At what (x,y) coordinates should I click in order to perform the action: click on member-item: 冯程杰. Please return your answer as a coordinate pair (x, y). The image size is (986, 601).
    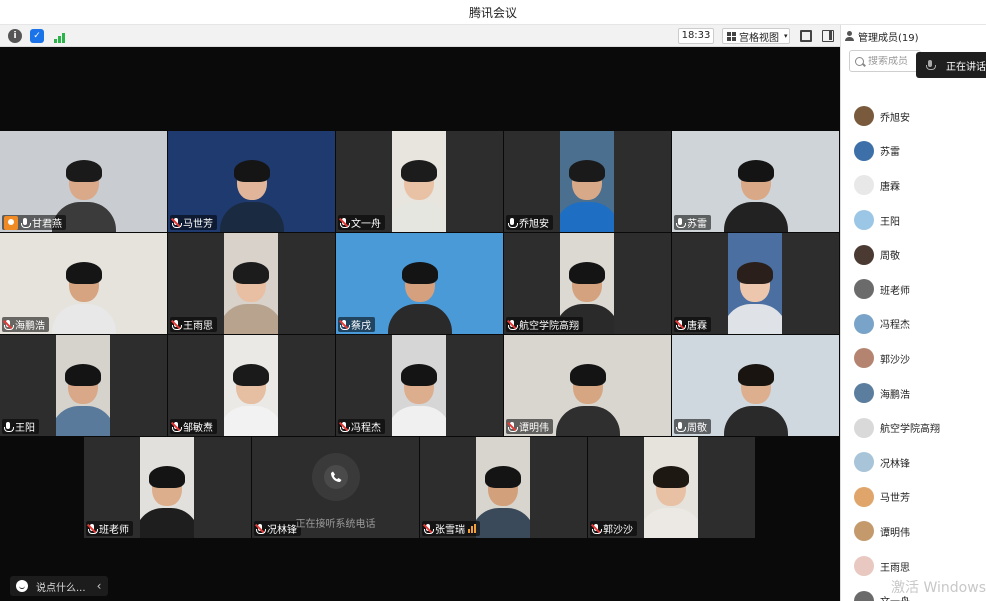
    Looking at the image, I should click on (913, 324).